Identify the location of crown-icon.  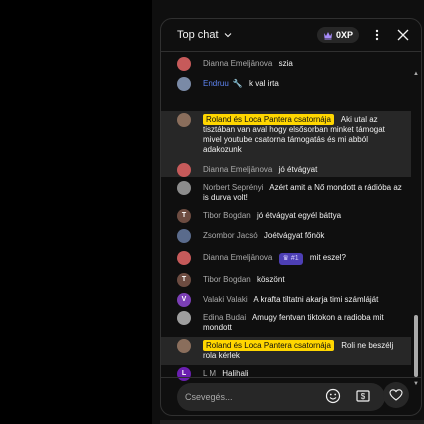
(327, 35).